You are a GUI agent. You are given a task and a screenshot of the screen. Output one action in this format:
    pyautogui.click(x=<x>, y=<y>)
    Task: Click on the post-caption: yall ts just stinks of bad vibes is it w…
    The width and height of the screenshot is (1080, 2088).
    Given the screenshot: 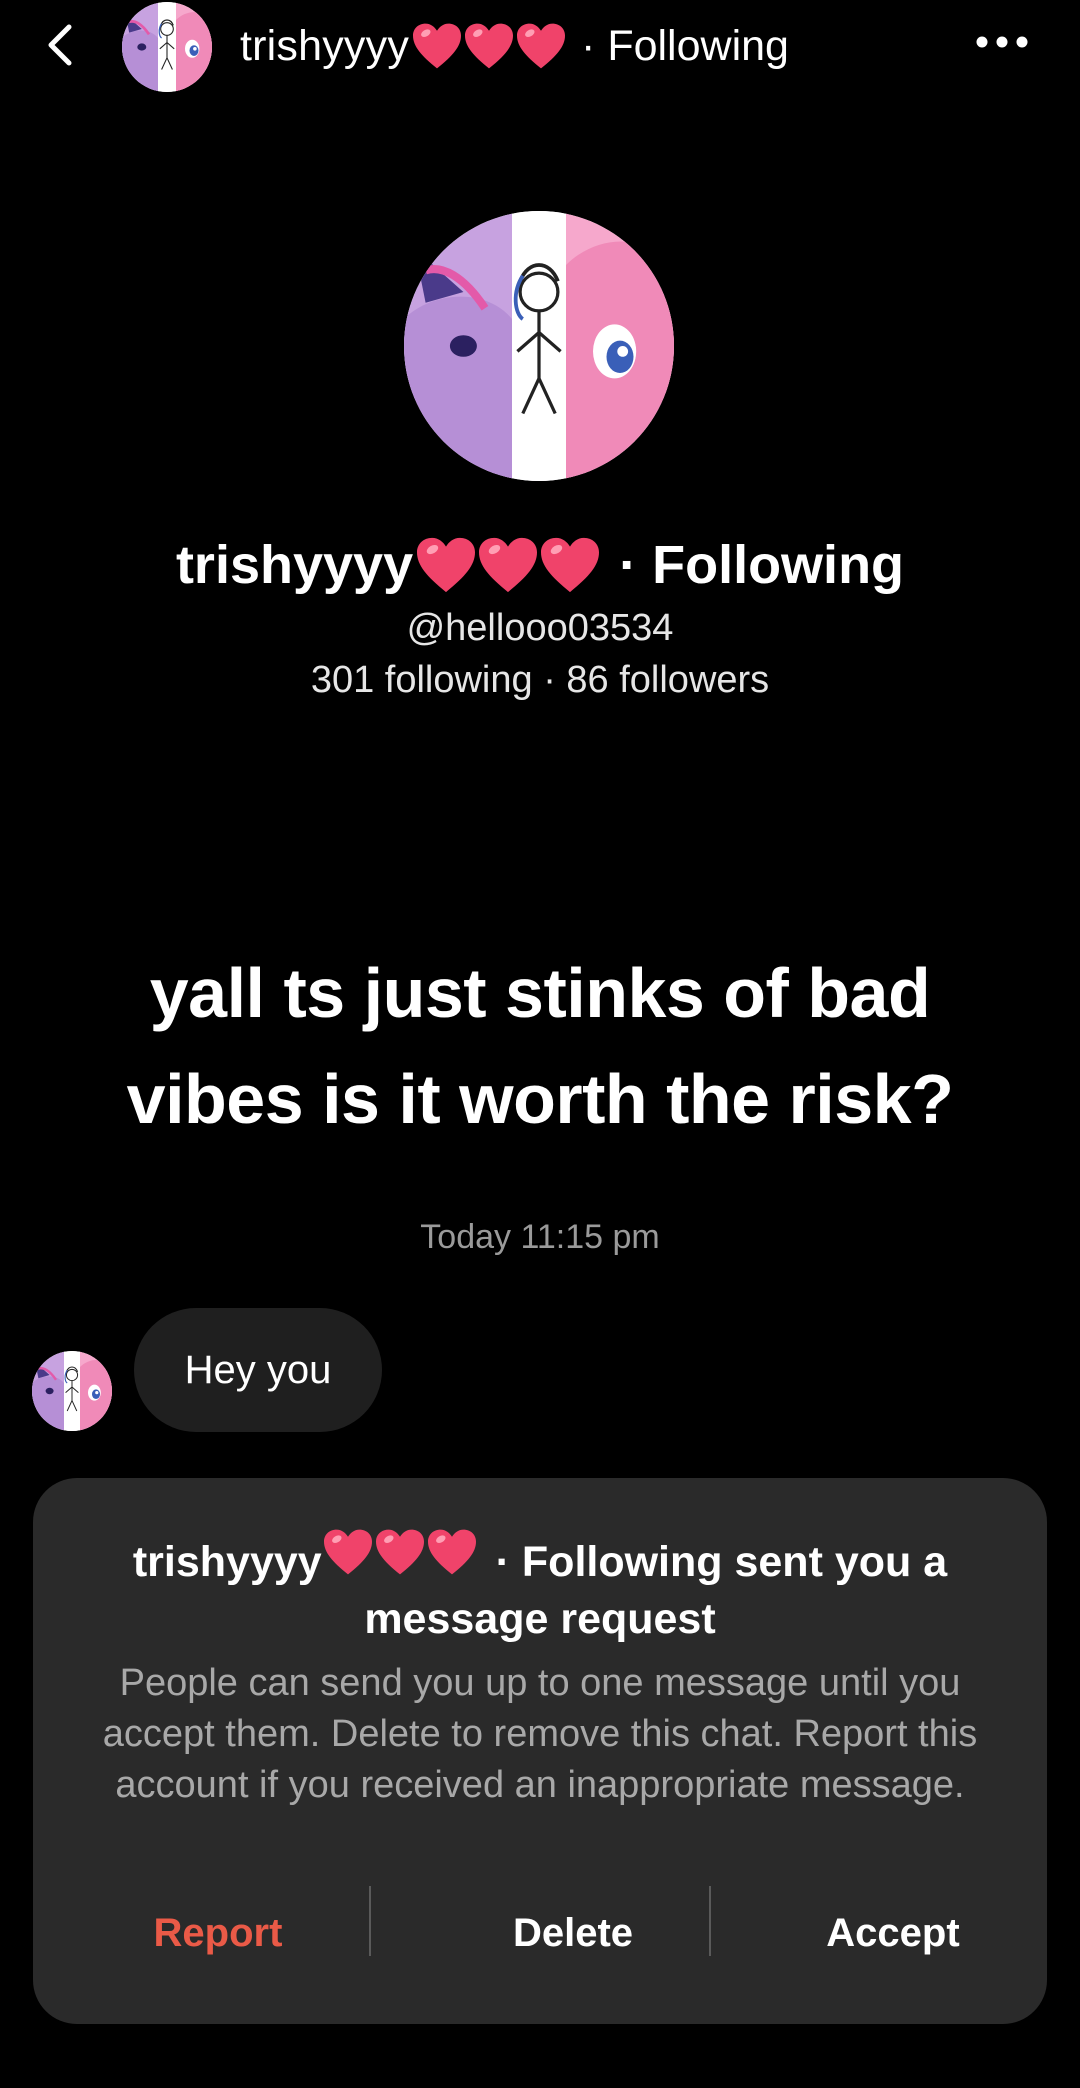 What is the action you would take?
    pyautogui.click(x=540, y=1046)
    